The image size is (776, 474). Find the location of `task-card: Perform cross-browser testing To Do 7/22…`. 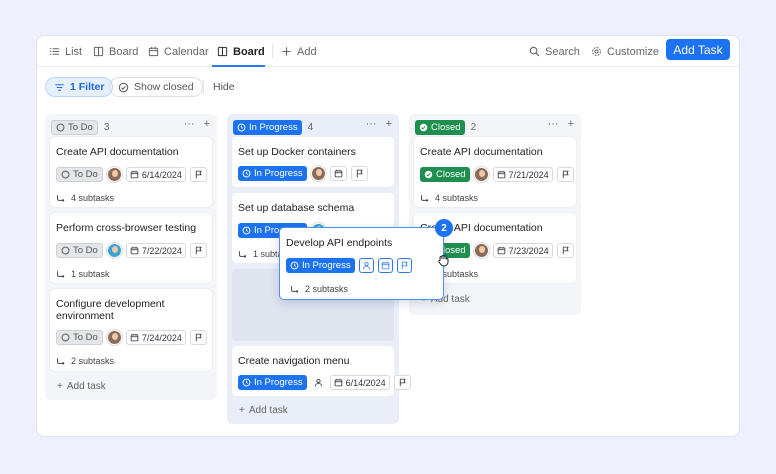

task-card: Perform cross-browser testing To Do 7/22… is located at coordinates (131, 248).